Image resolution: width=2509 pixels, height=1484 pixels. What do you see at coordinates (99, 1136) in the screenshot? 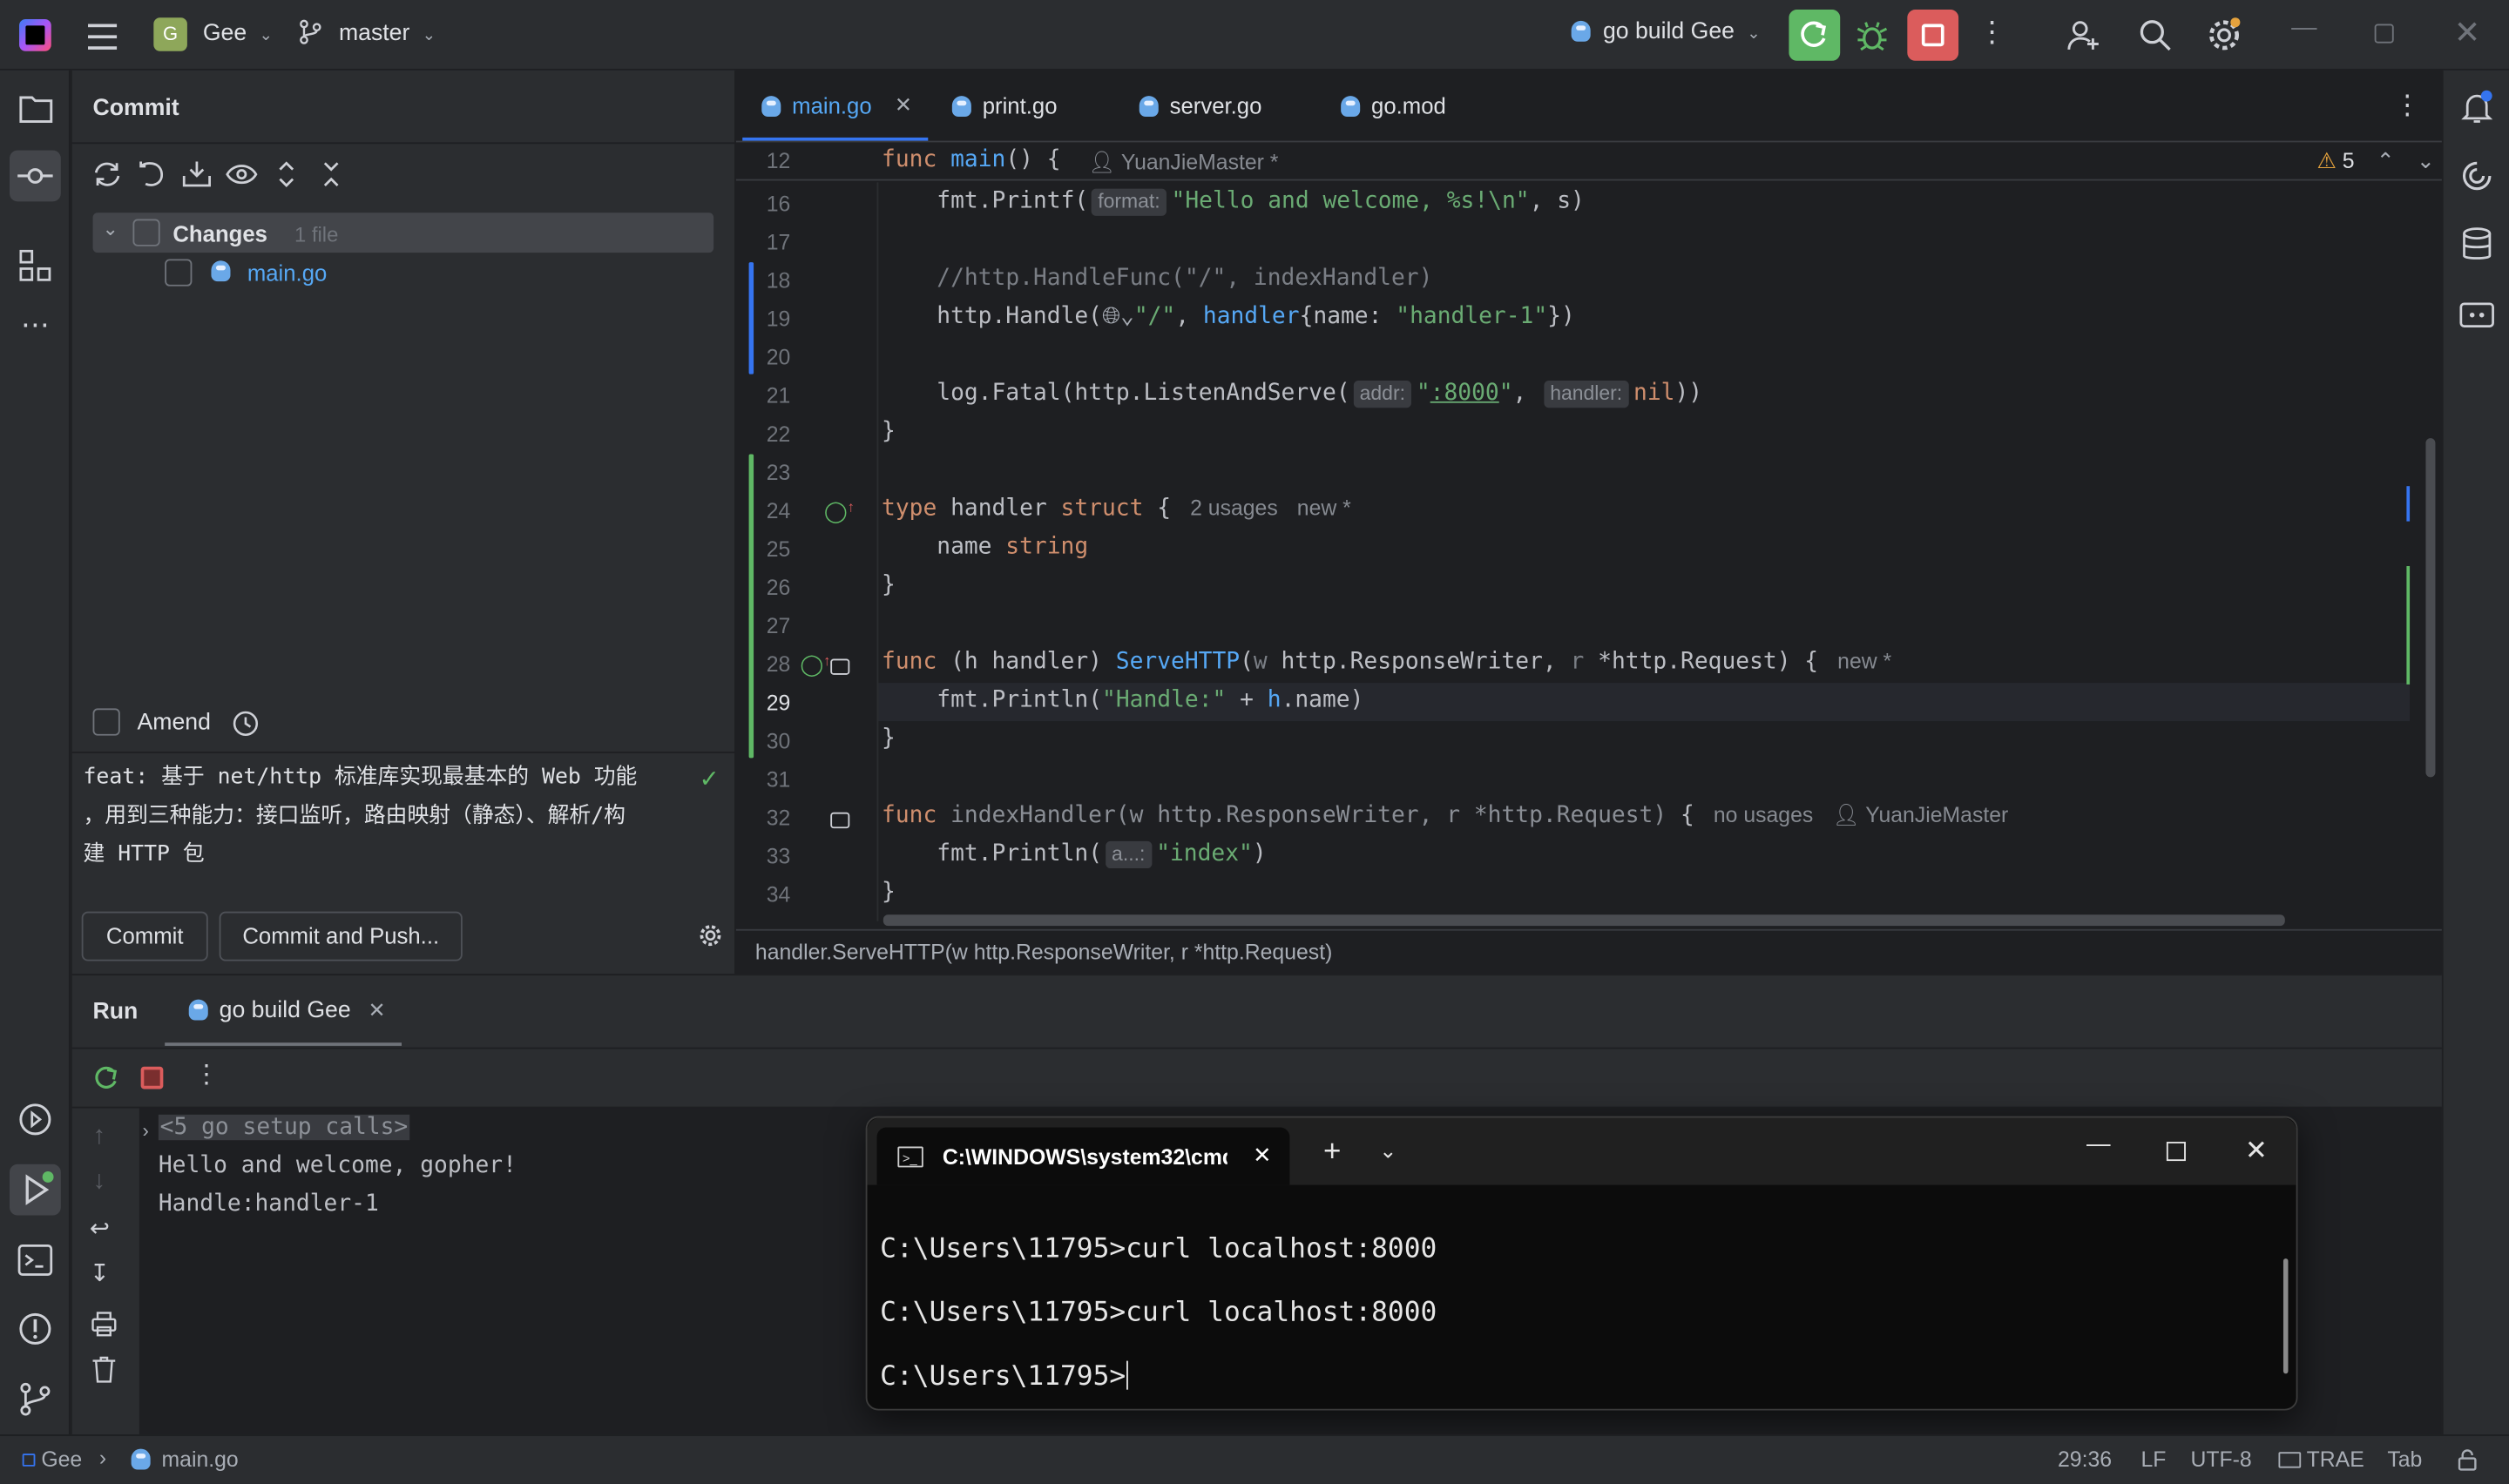
I see `scroll-up-arrow-icon: ↑` at bounding box center [99, 1136].